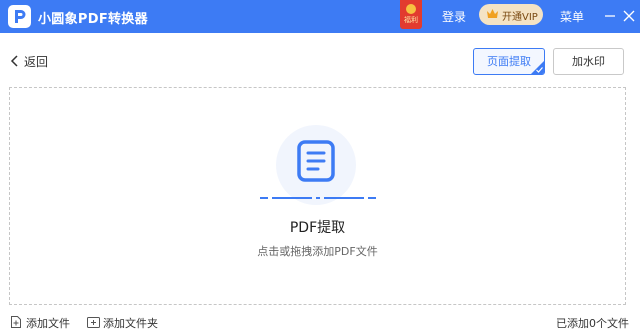 Image resolution: width=640 pixels, height=331 pixels. I want to click on document-icon, so click(316, 161).